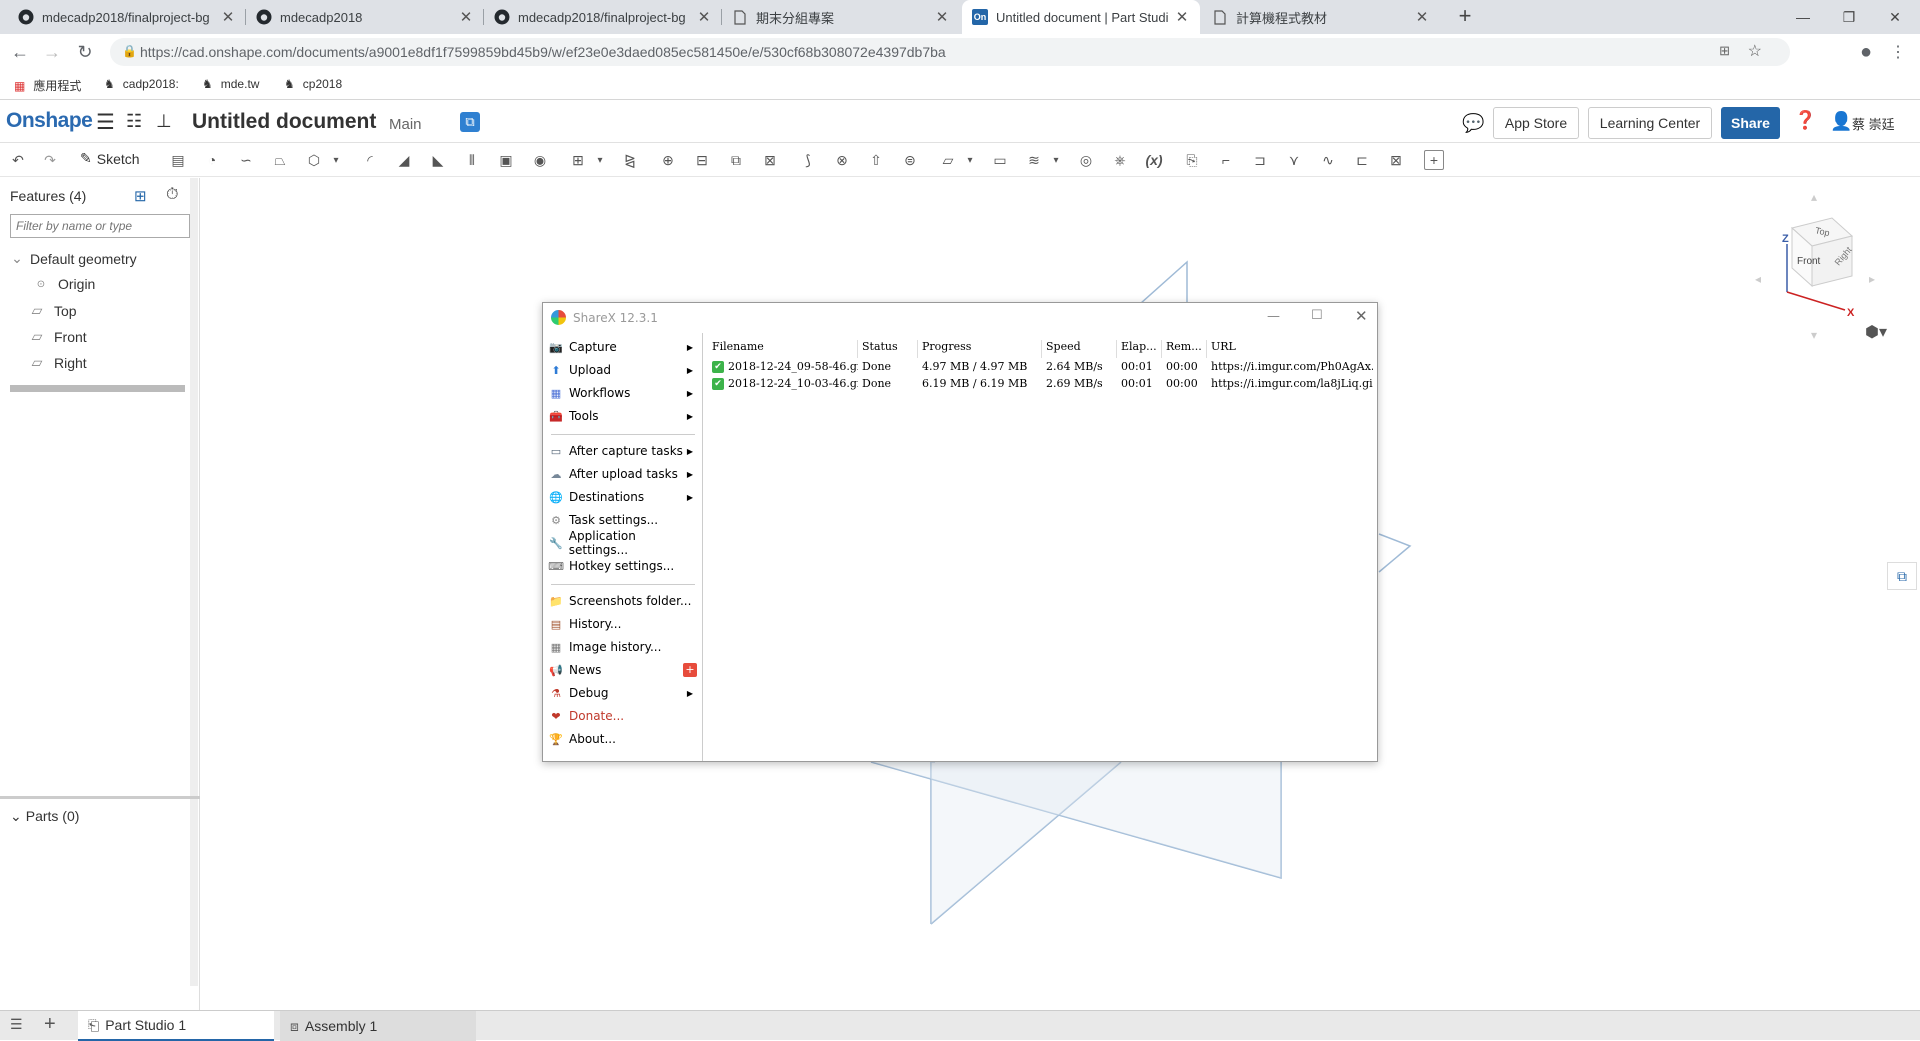 This screenshot has height=1041, width=1920. What do you see at coordinates (365, 17) in the screenshot?
I see `browser-tab: mdecadp2018 ✕` at bounding box center [365, 17].